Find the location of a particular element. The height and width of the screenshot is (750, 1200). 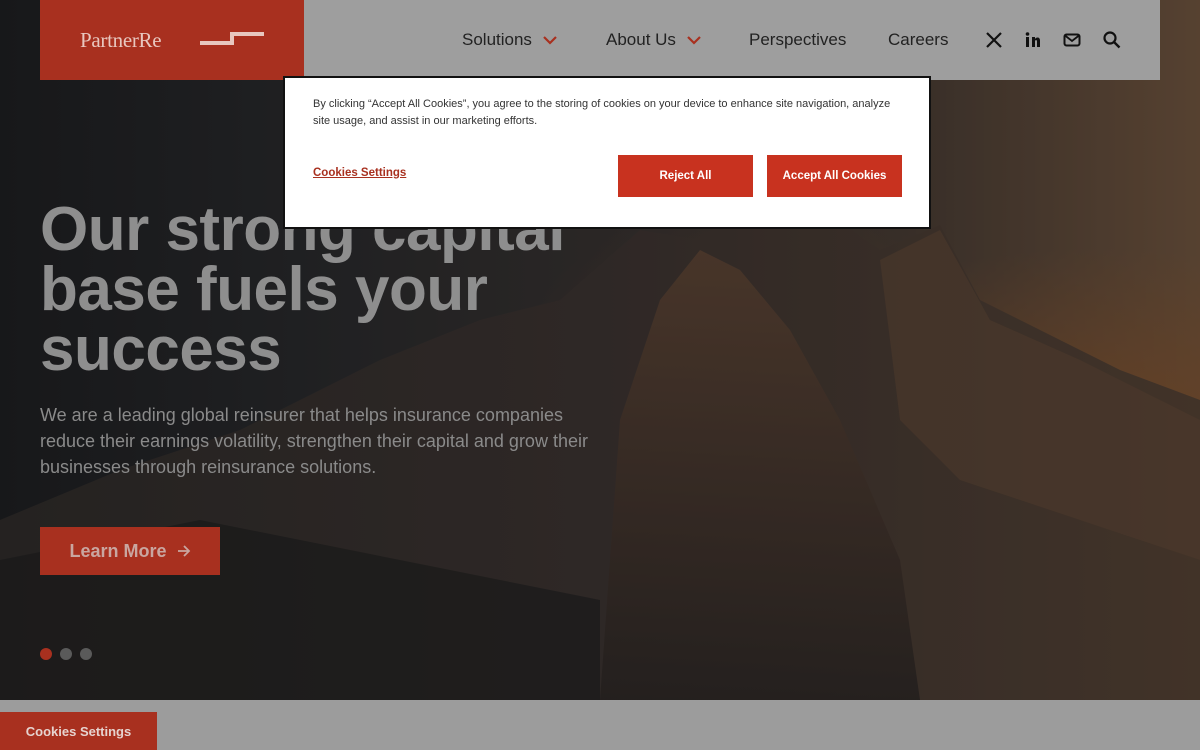

slider-dots is located at coordinates (66, 654).